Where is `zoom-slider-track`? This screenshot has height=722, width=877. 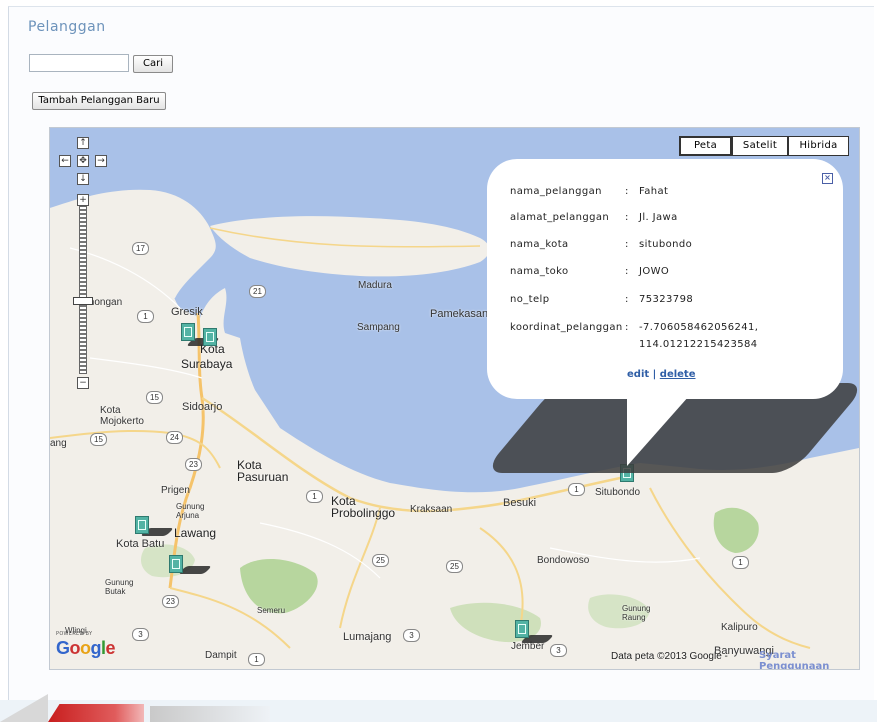 zoom-slider-track is located at coordinates (83, 290).